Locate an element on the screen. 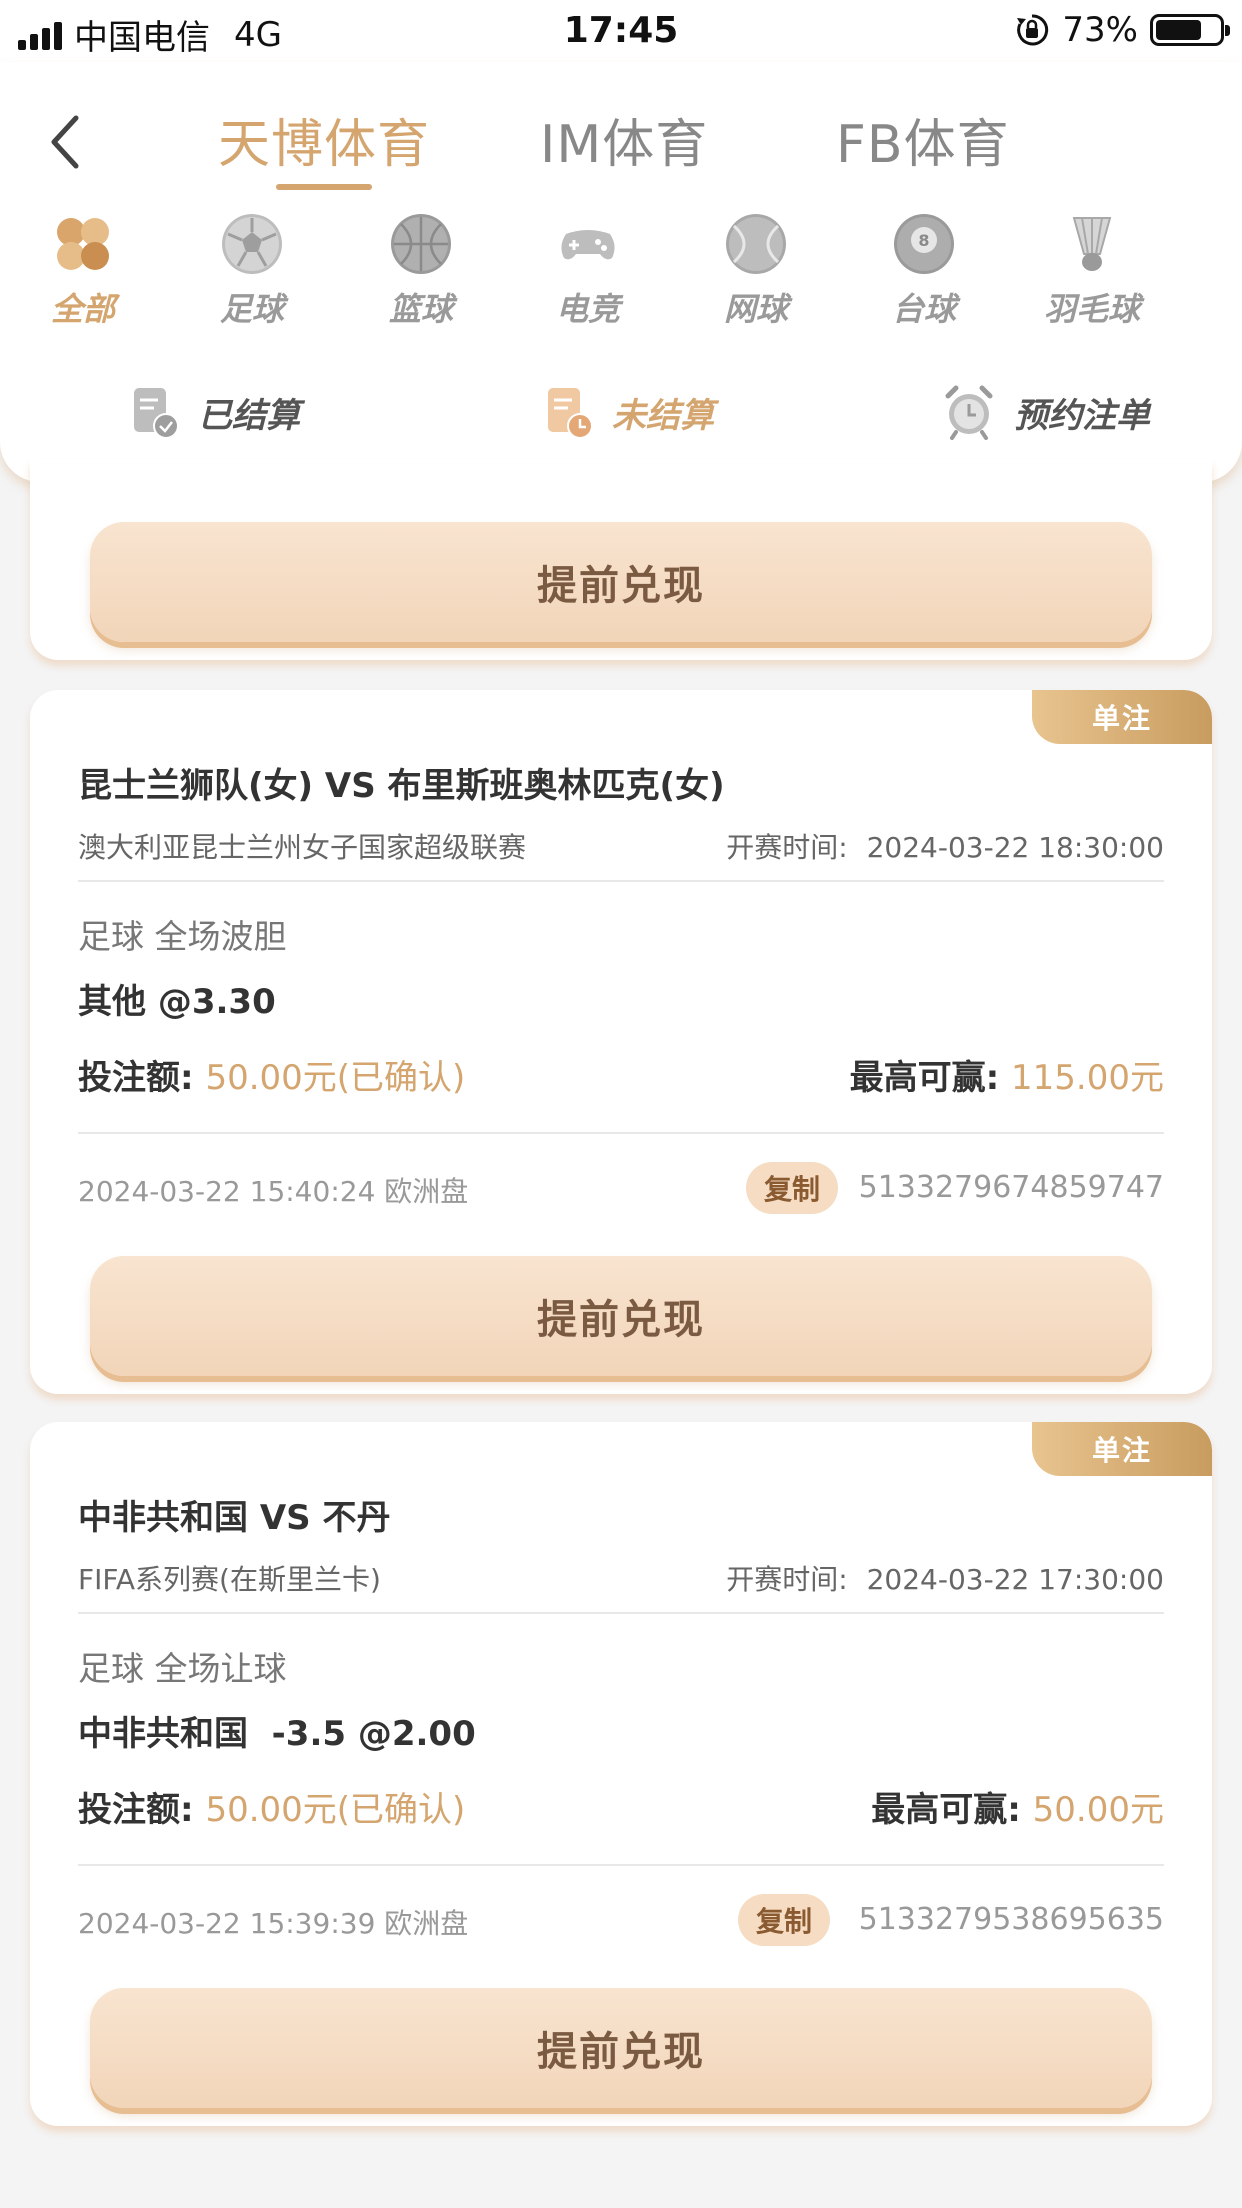  battery-icon is located at coordinates (1190, 30).